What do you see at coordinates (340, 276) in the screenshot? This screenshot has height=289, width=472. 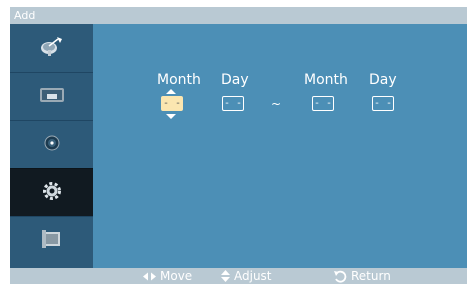 I see `return-arrow-icon` at bounding box center [340, 276].